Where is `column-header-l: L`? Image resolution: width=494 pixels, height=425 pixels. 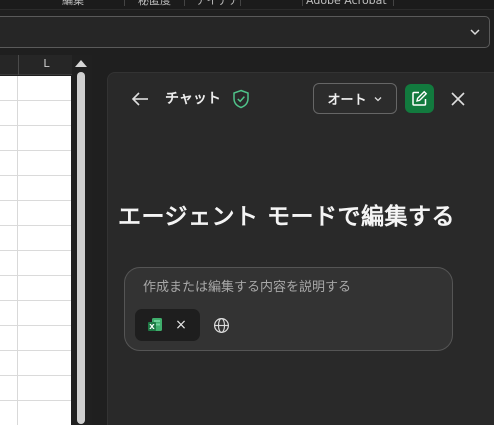
column-header-l: L is located at coordinates (46, 65).